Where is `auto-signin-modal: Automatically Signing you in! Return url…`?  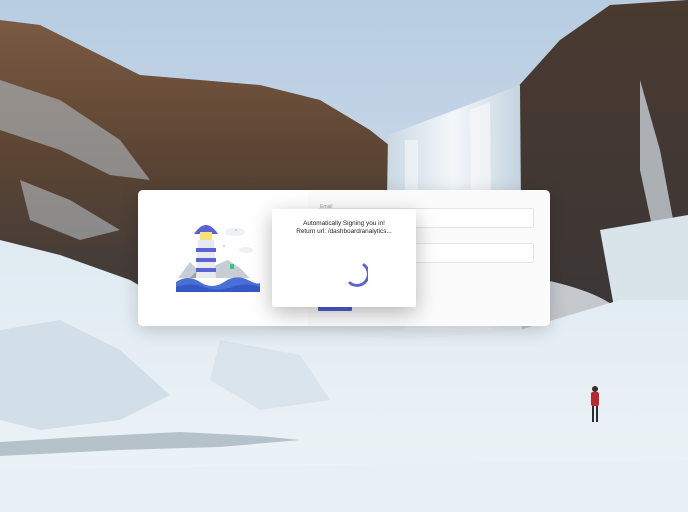
auto-signin-modal: Automatically Signing you in! Return url… is located at coordinates (344, 258).